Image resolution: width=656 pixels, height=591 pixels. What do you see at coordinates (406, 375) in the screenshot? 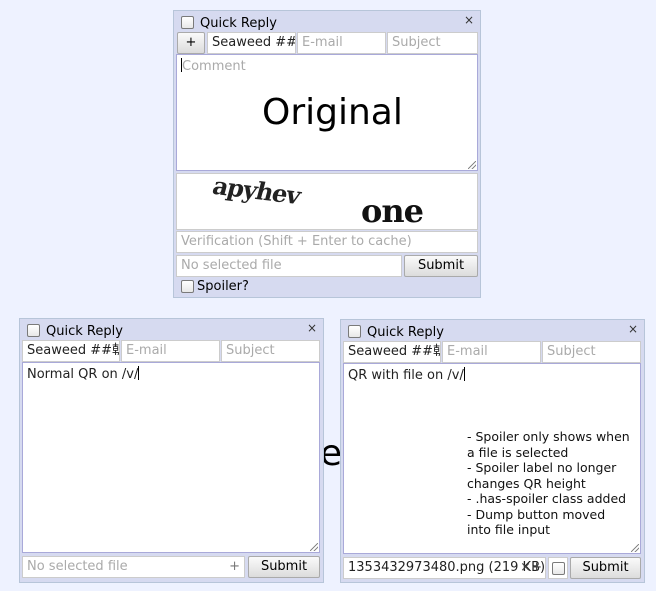
I see `comment-text: QR with file on /v/` at bounding box center [406, 375].